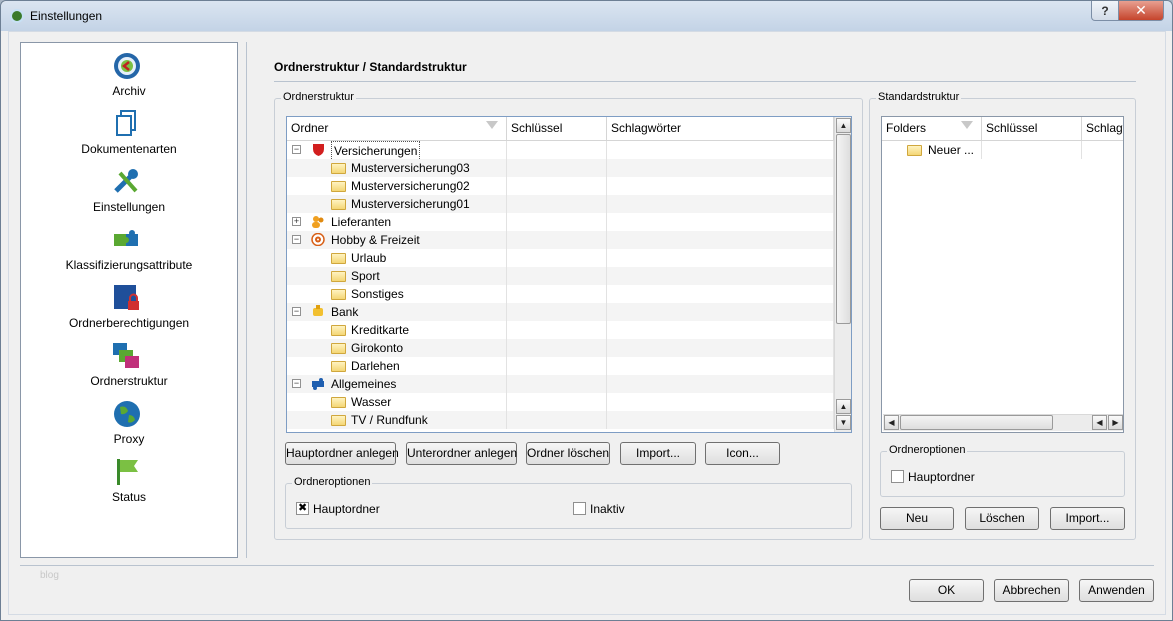 The width and height of the screenshot is (1173, 621). I want to click on sidebar-item-status: Status, so click(129, 485).